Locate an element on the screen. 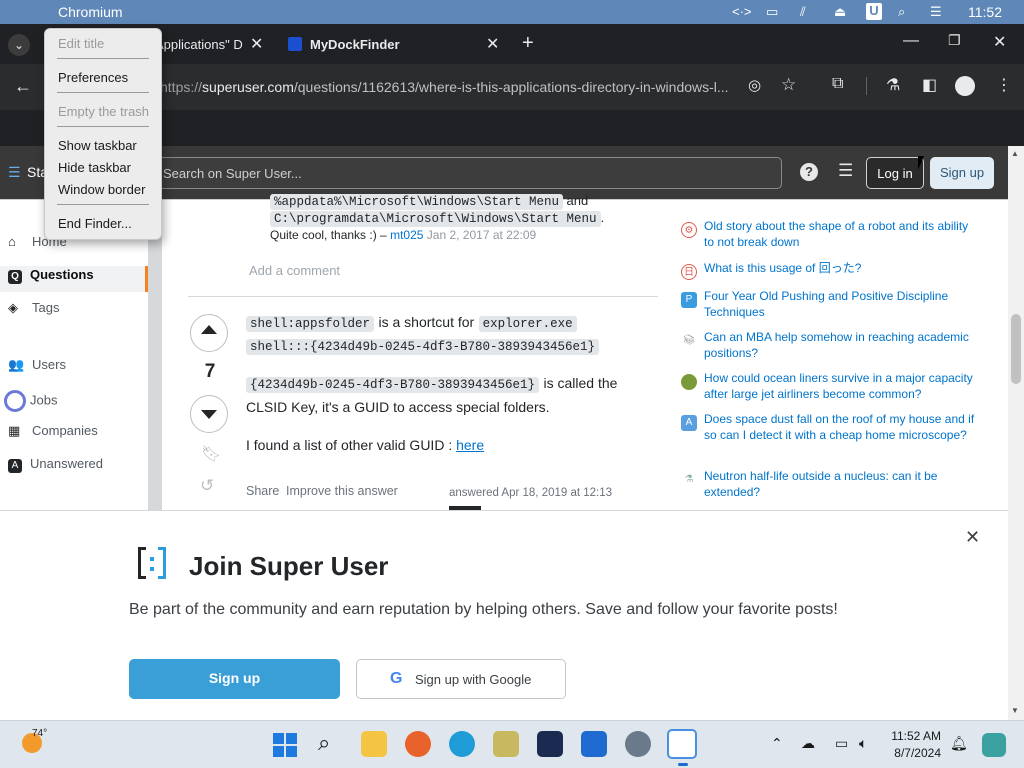 The height and width of the screenshot is (768, 1024). site-switcher-icon: ☰ is located at coordinates (845, 171).